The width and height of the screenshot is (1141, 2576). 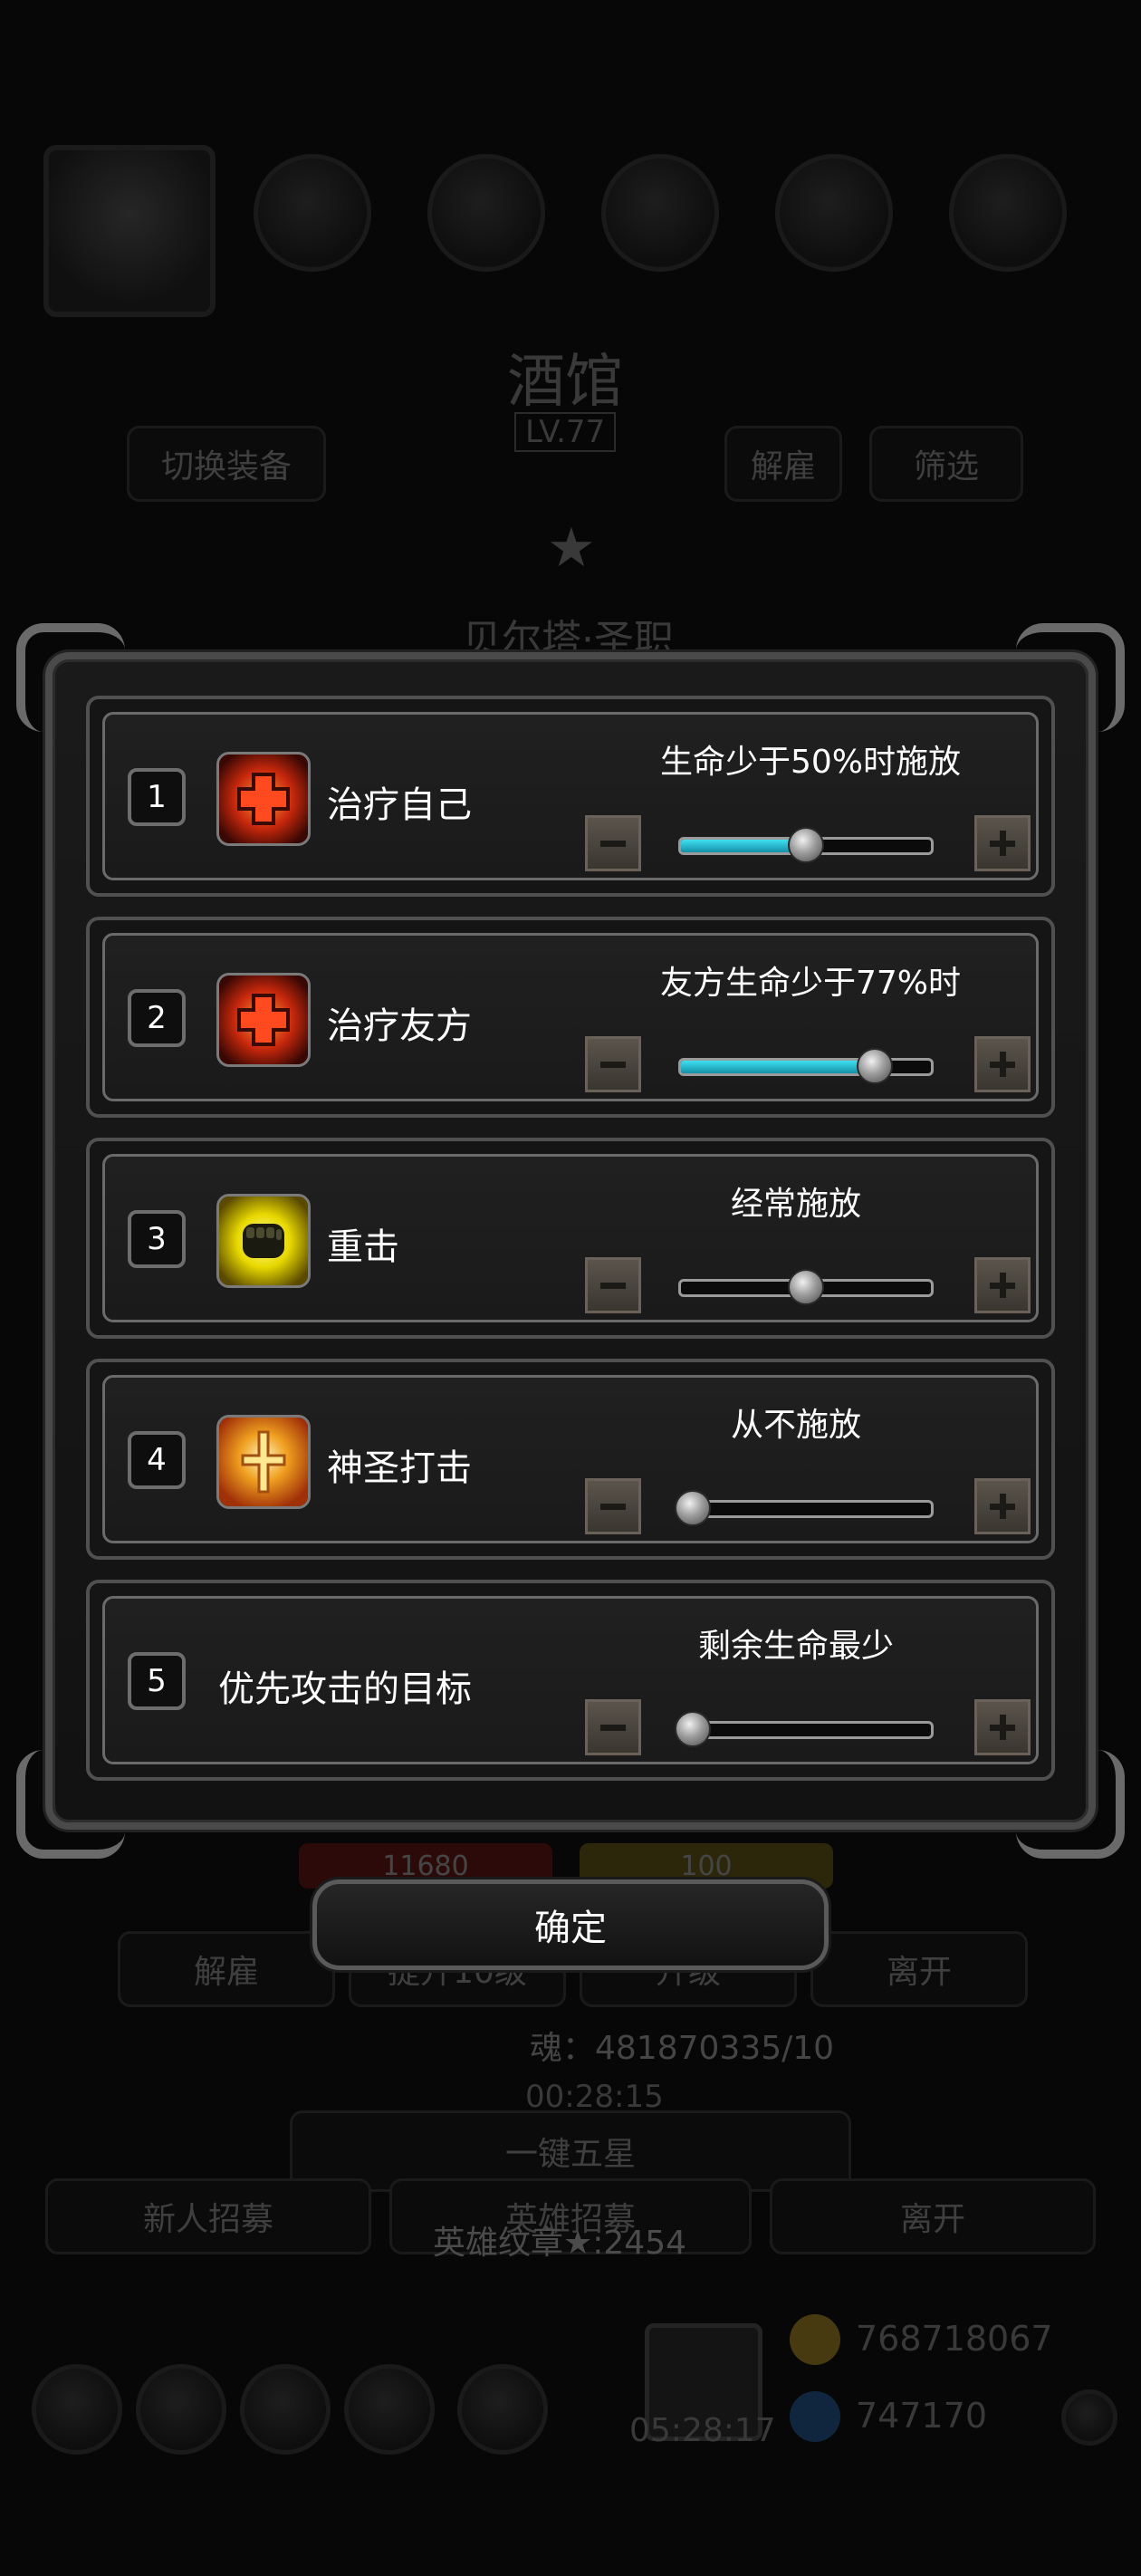 I want to click on gem-icon, so click(x=815, y=2416).